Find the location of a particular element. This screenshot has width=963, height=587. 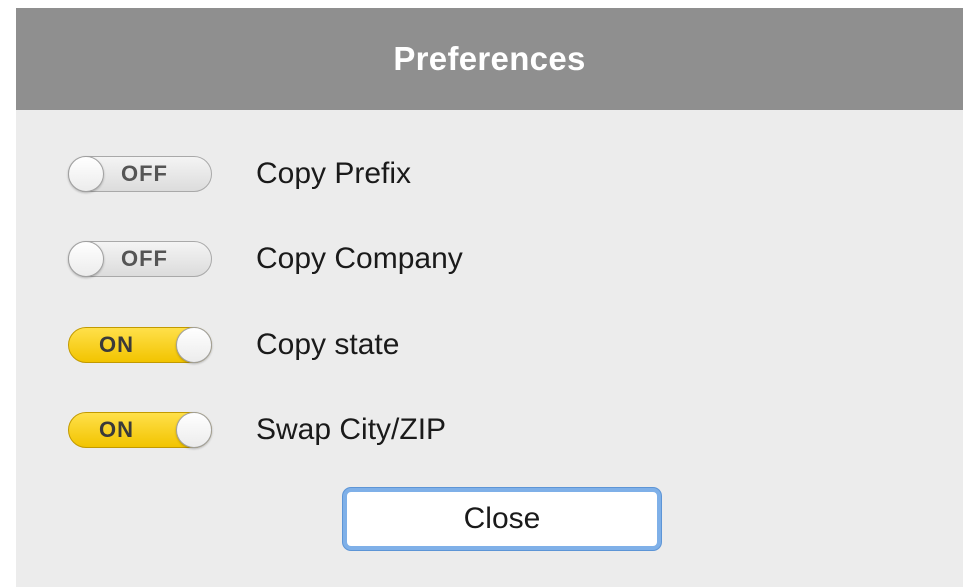

setting-row-copy-prefix: OFF Copy Prefix is located at coordinates (239, 174).